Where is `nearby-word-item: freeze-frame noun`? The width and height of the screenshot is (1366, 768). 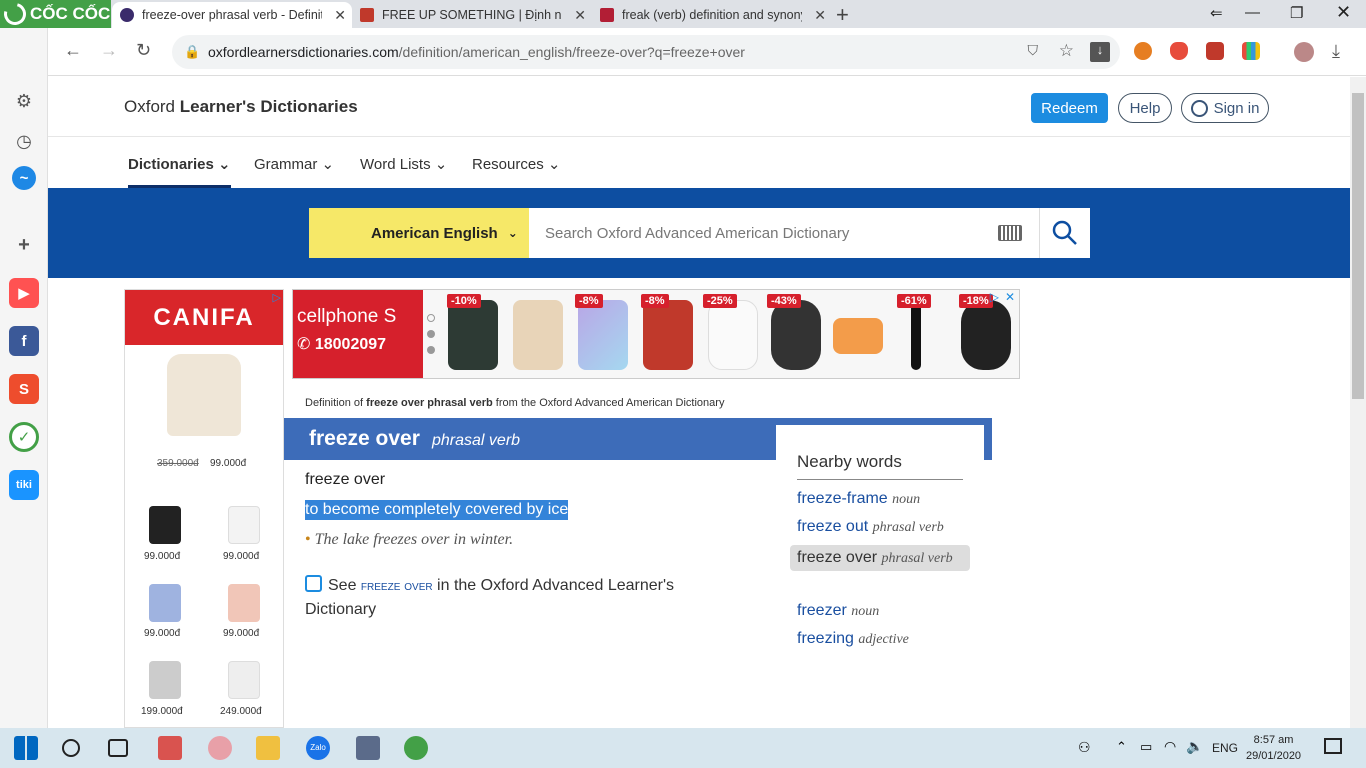
nearby-word-item: freeze-frame noun is located at coordinates (858, 499).